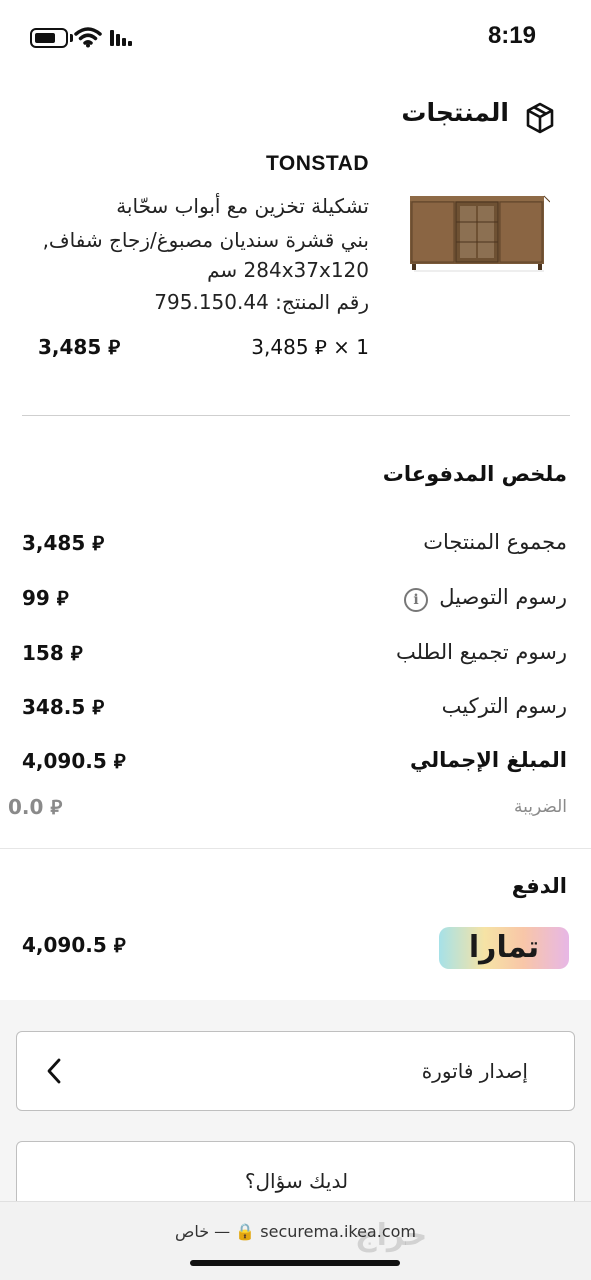  What do you see at coordinates (74, 761) in the screenshot?
I see `total-value: 4,090.5 ⃁` at bounding box center [74, 761].